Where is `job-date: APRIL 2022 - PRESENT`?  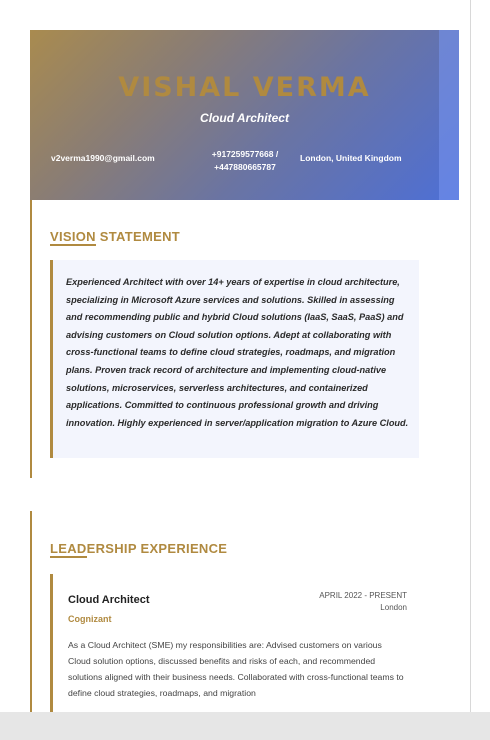 job-date: APRIL 2022 - PRESENT is located at coordinates (363, 595).